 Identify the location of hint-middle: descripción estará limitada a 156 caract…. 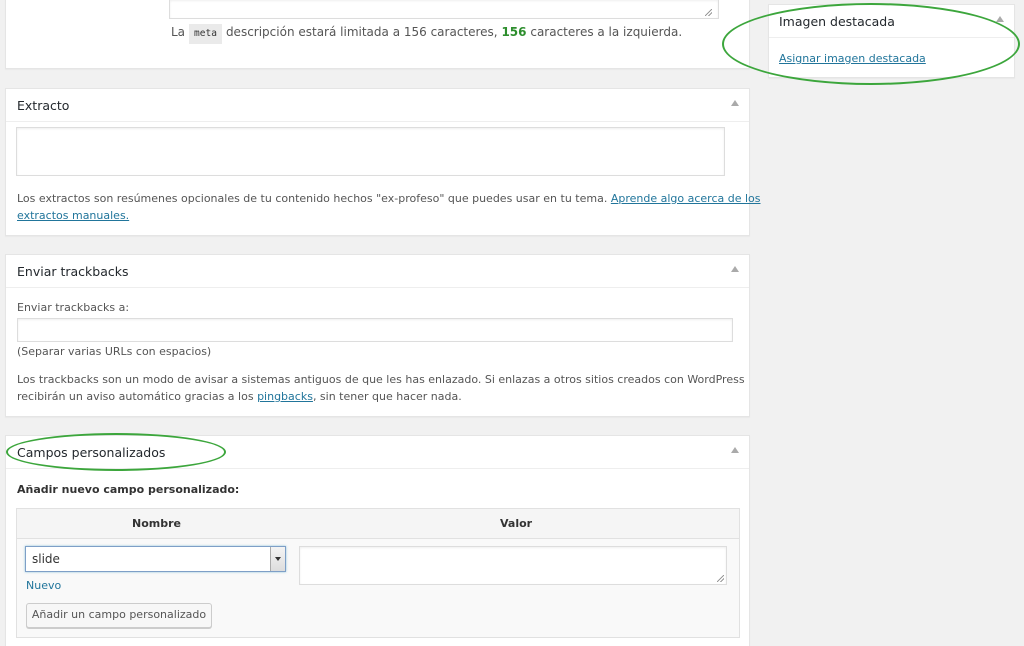
(361, 32).